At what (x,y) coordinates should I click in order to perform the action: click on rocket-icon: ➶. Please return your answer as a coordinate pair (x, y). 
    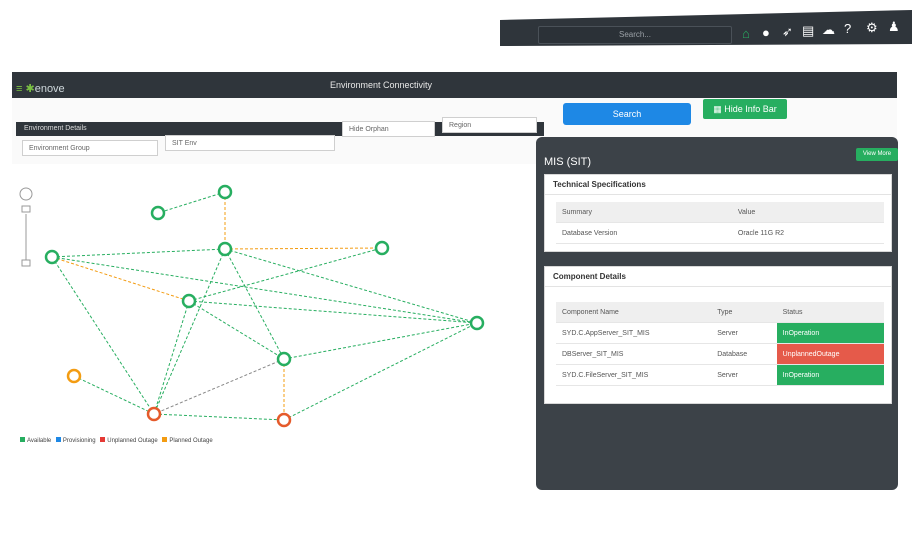
    Looking at the image, I should click on (787, 31).